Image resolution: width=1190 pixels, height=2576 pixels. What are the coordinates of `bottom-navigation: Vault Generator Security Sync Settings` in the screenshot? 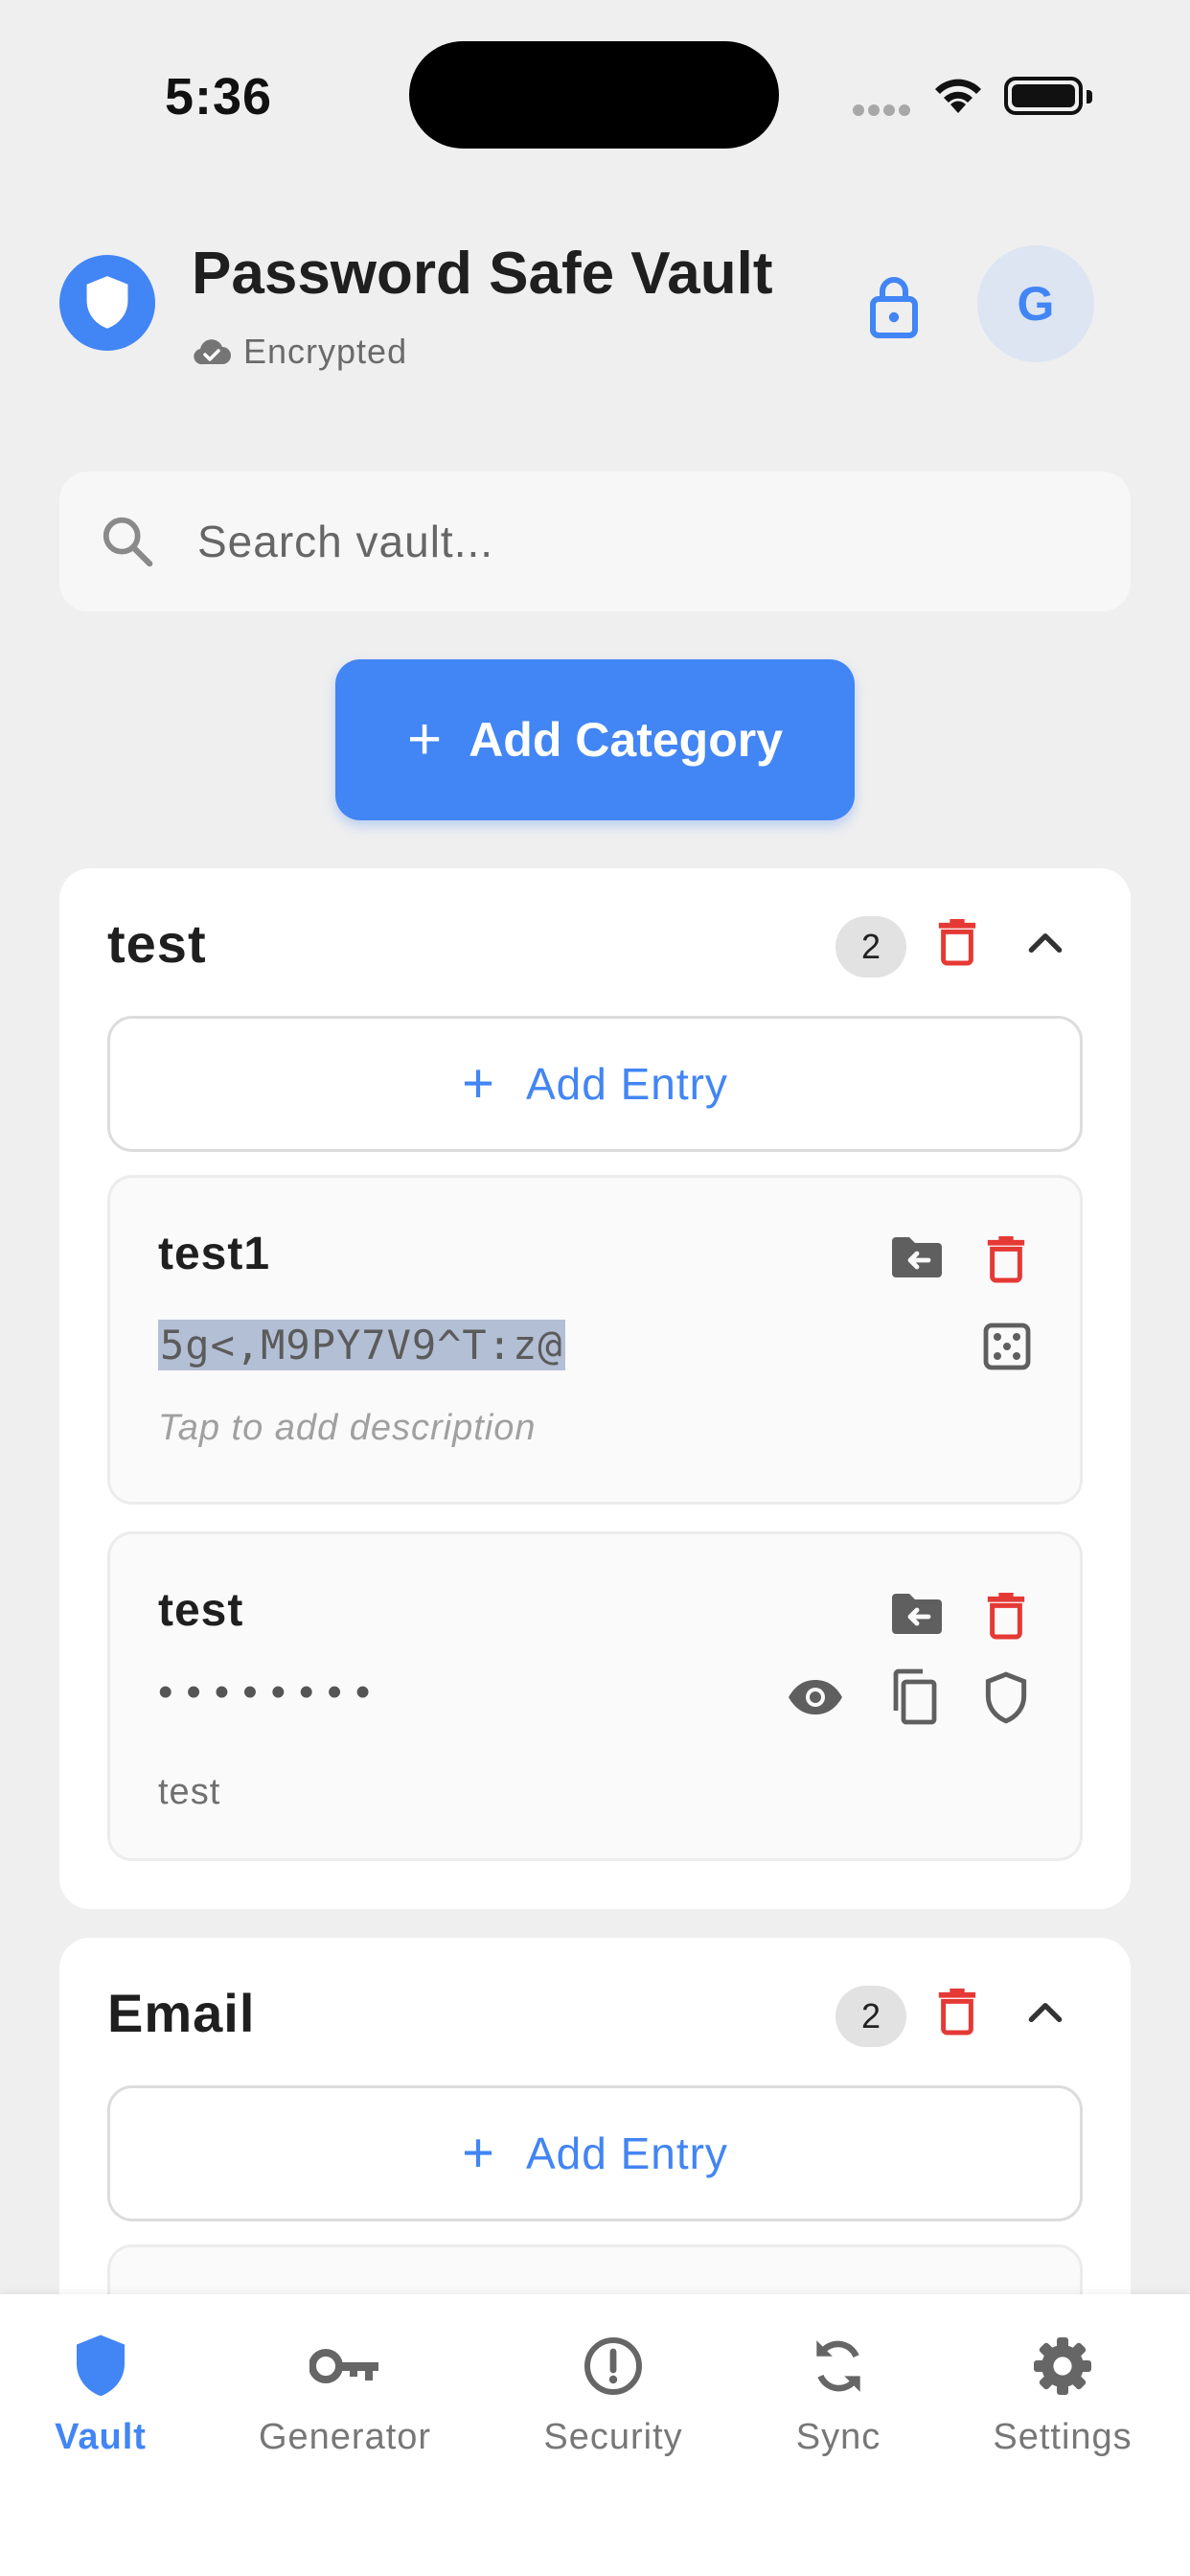 It's located at (595, 2435).